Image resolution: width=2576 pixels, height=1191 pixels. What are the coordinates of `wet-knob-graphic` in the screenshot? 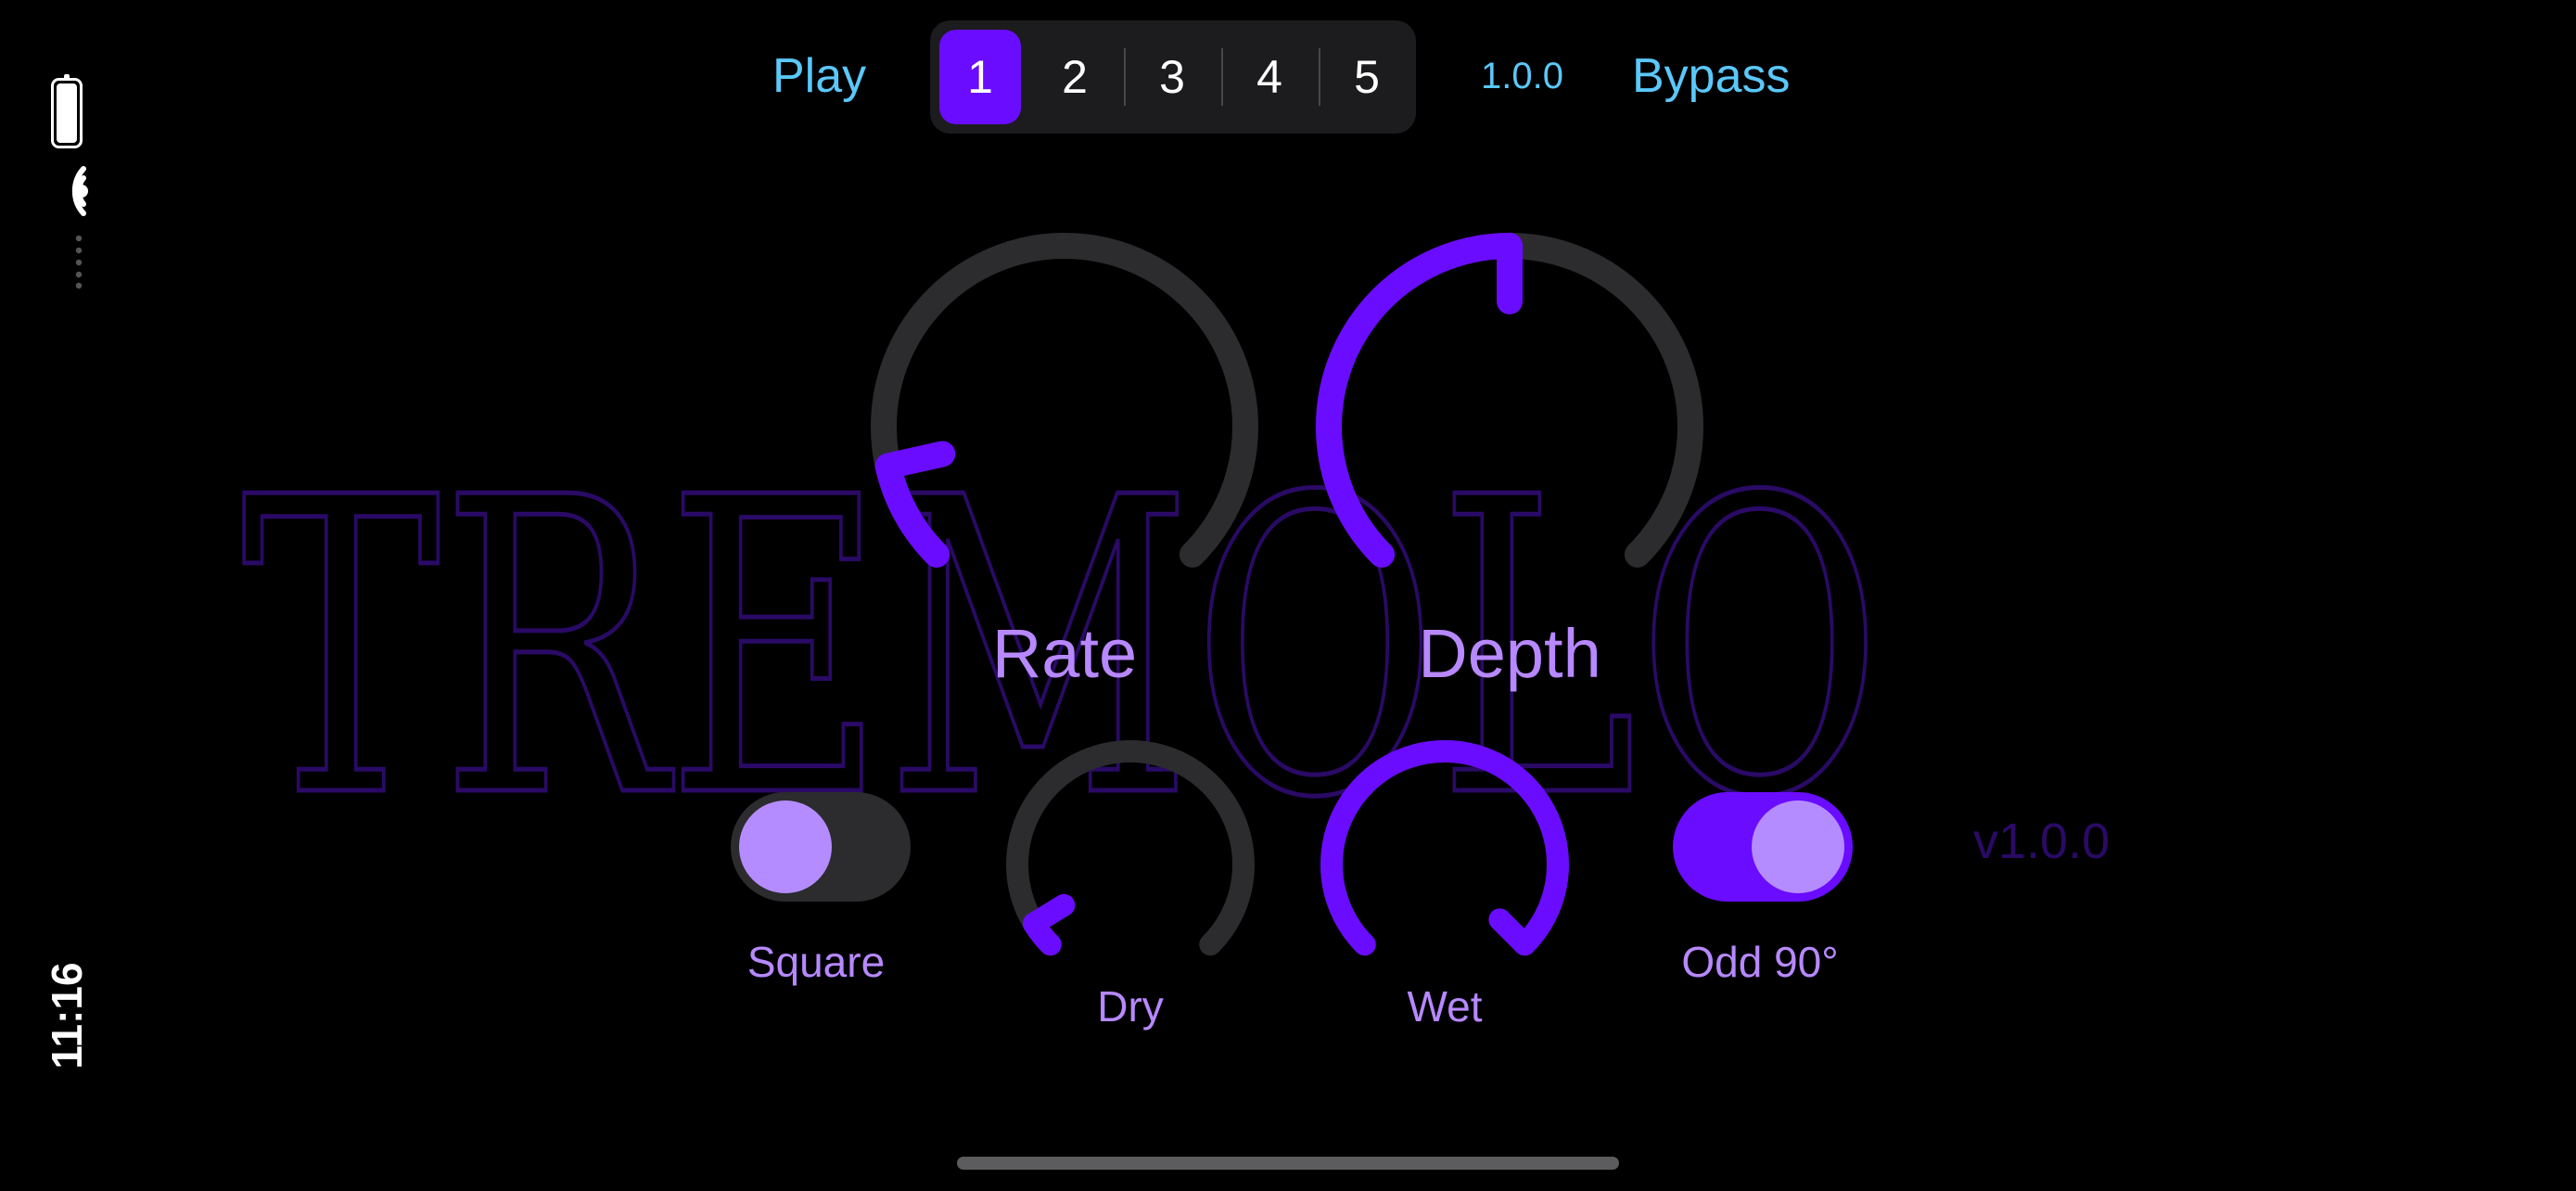 It's located at (1444, 848).